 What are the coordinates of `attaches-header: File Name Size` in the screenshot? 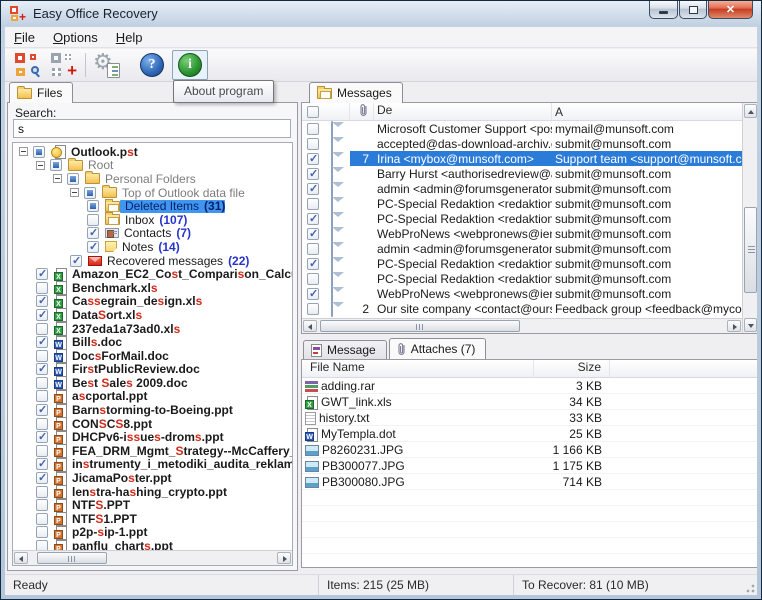 It's located at (529, 369).